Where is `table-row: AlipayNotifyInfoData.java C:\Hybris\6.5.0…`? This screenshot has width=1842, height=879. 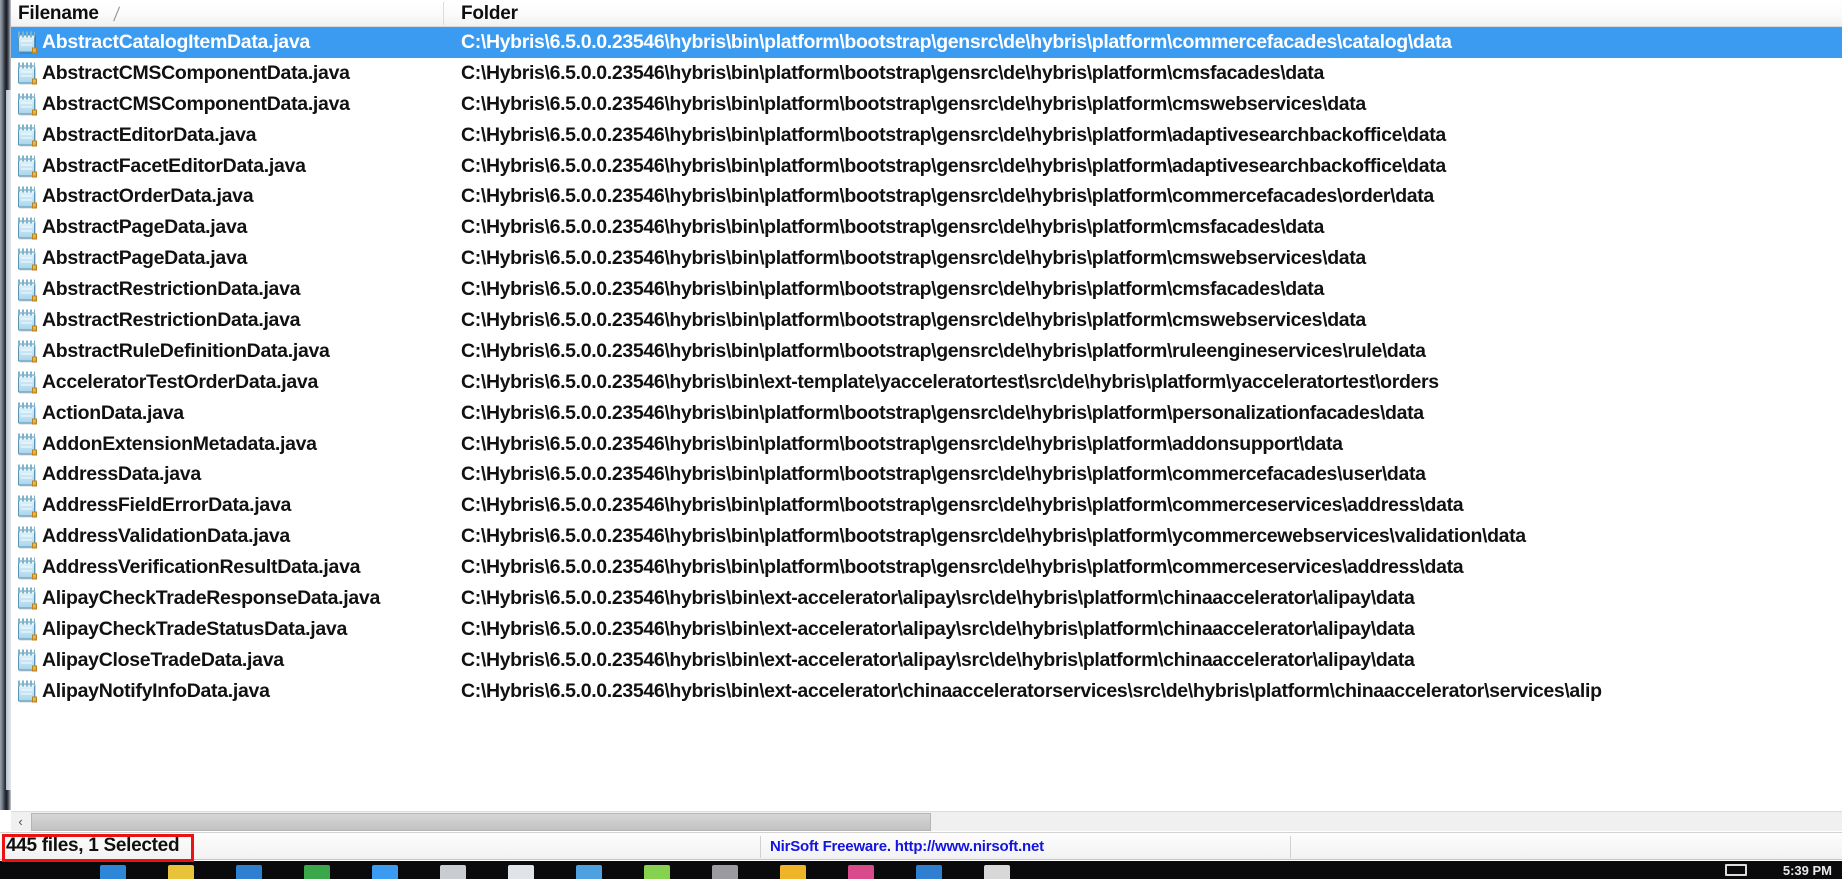 table-row: AlipayNotifyInfoData.java C:\Hybris\6.5.0… is located at coordinates (926, 691).